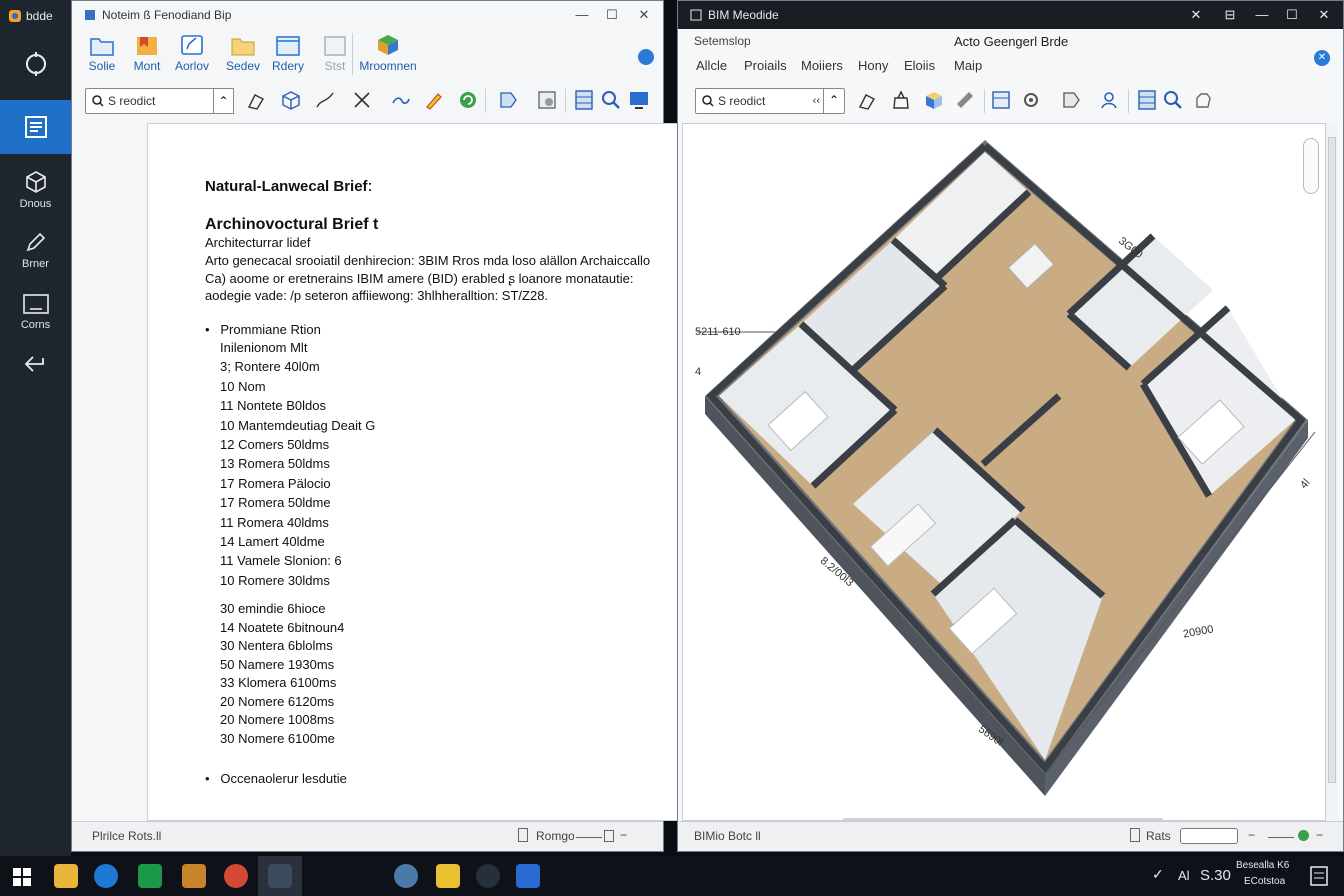 The width and height of the screenshot is (1344, 896). I want to click on doc-heading-primary: Natural-Lanwecal Briefː, so click(289, 186).